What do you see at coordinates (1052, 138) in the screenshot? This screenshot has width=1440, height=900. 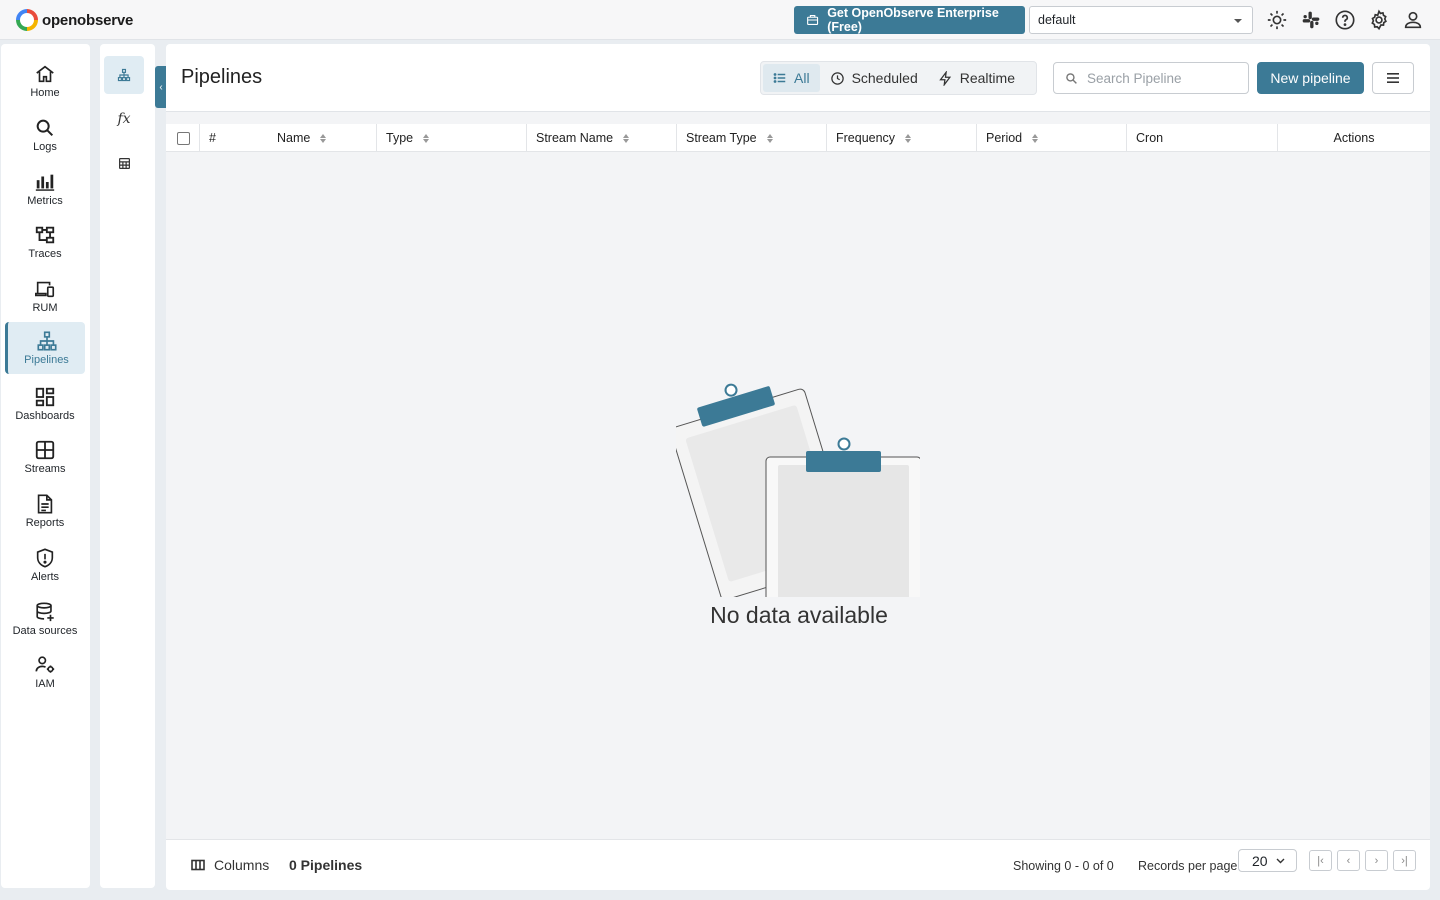 I see `column-header-period: Period` at bounding box center [1052, 138].